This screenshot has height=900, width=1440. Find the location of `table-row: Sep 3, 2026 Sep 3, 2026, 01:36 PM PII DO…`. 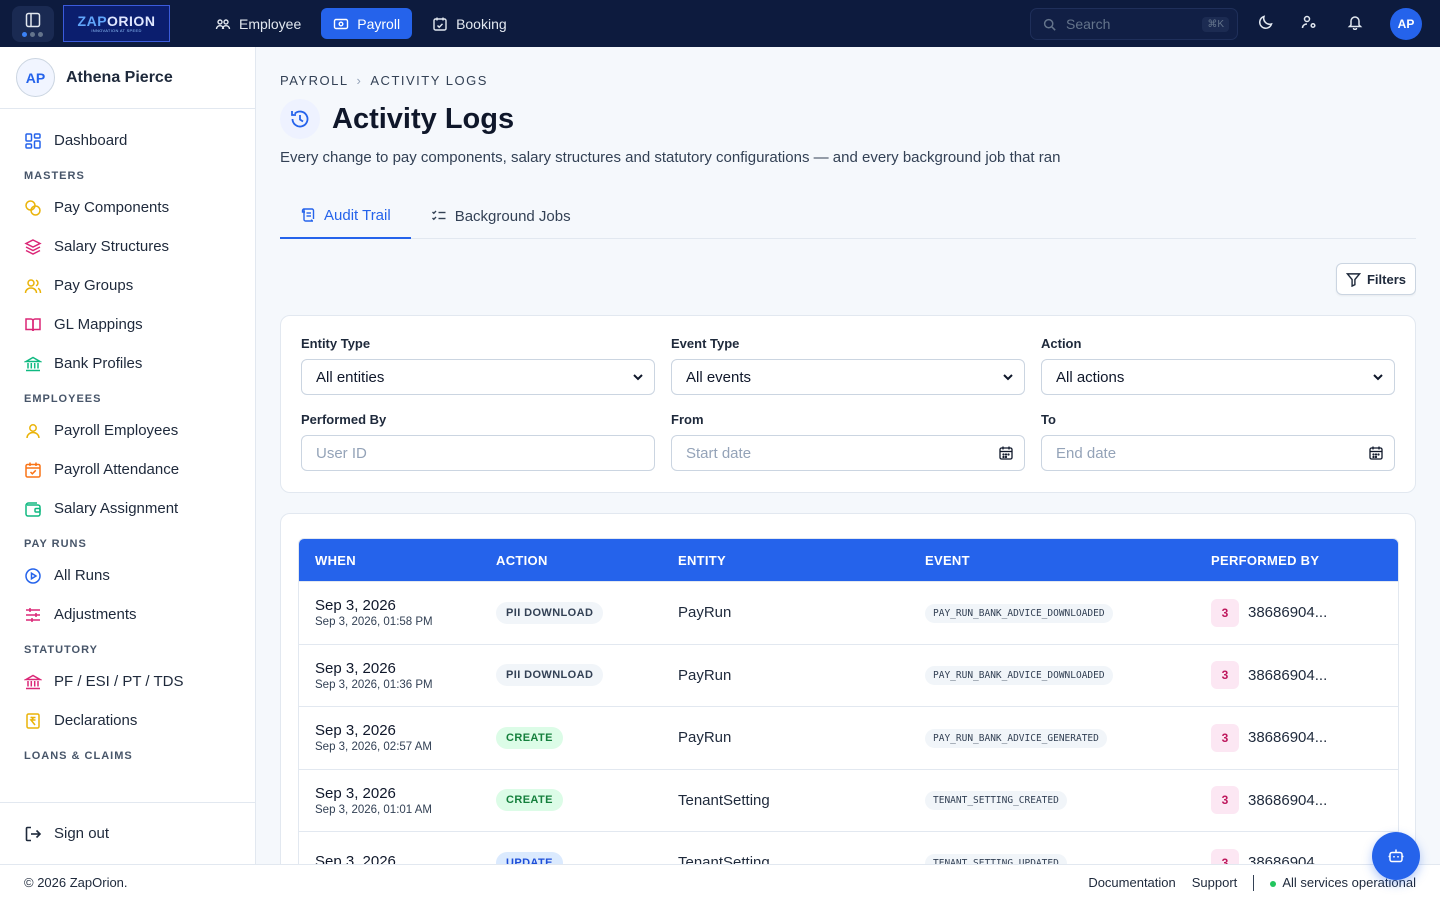

table-row: Sep 3, 2026 Sep 3, 2026, 01:36 PM PII DO… is located at coordinates (848, 674).